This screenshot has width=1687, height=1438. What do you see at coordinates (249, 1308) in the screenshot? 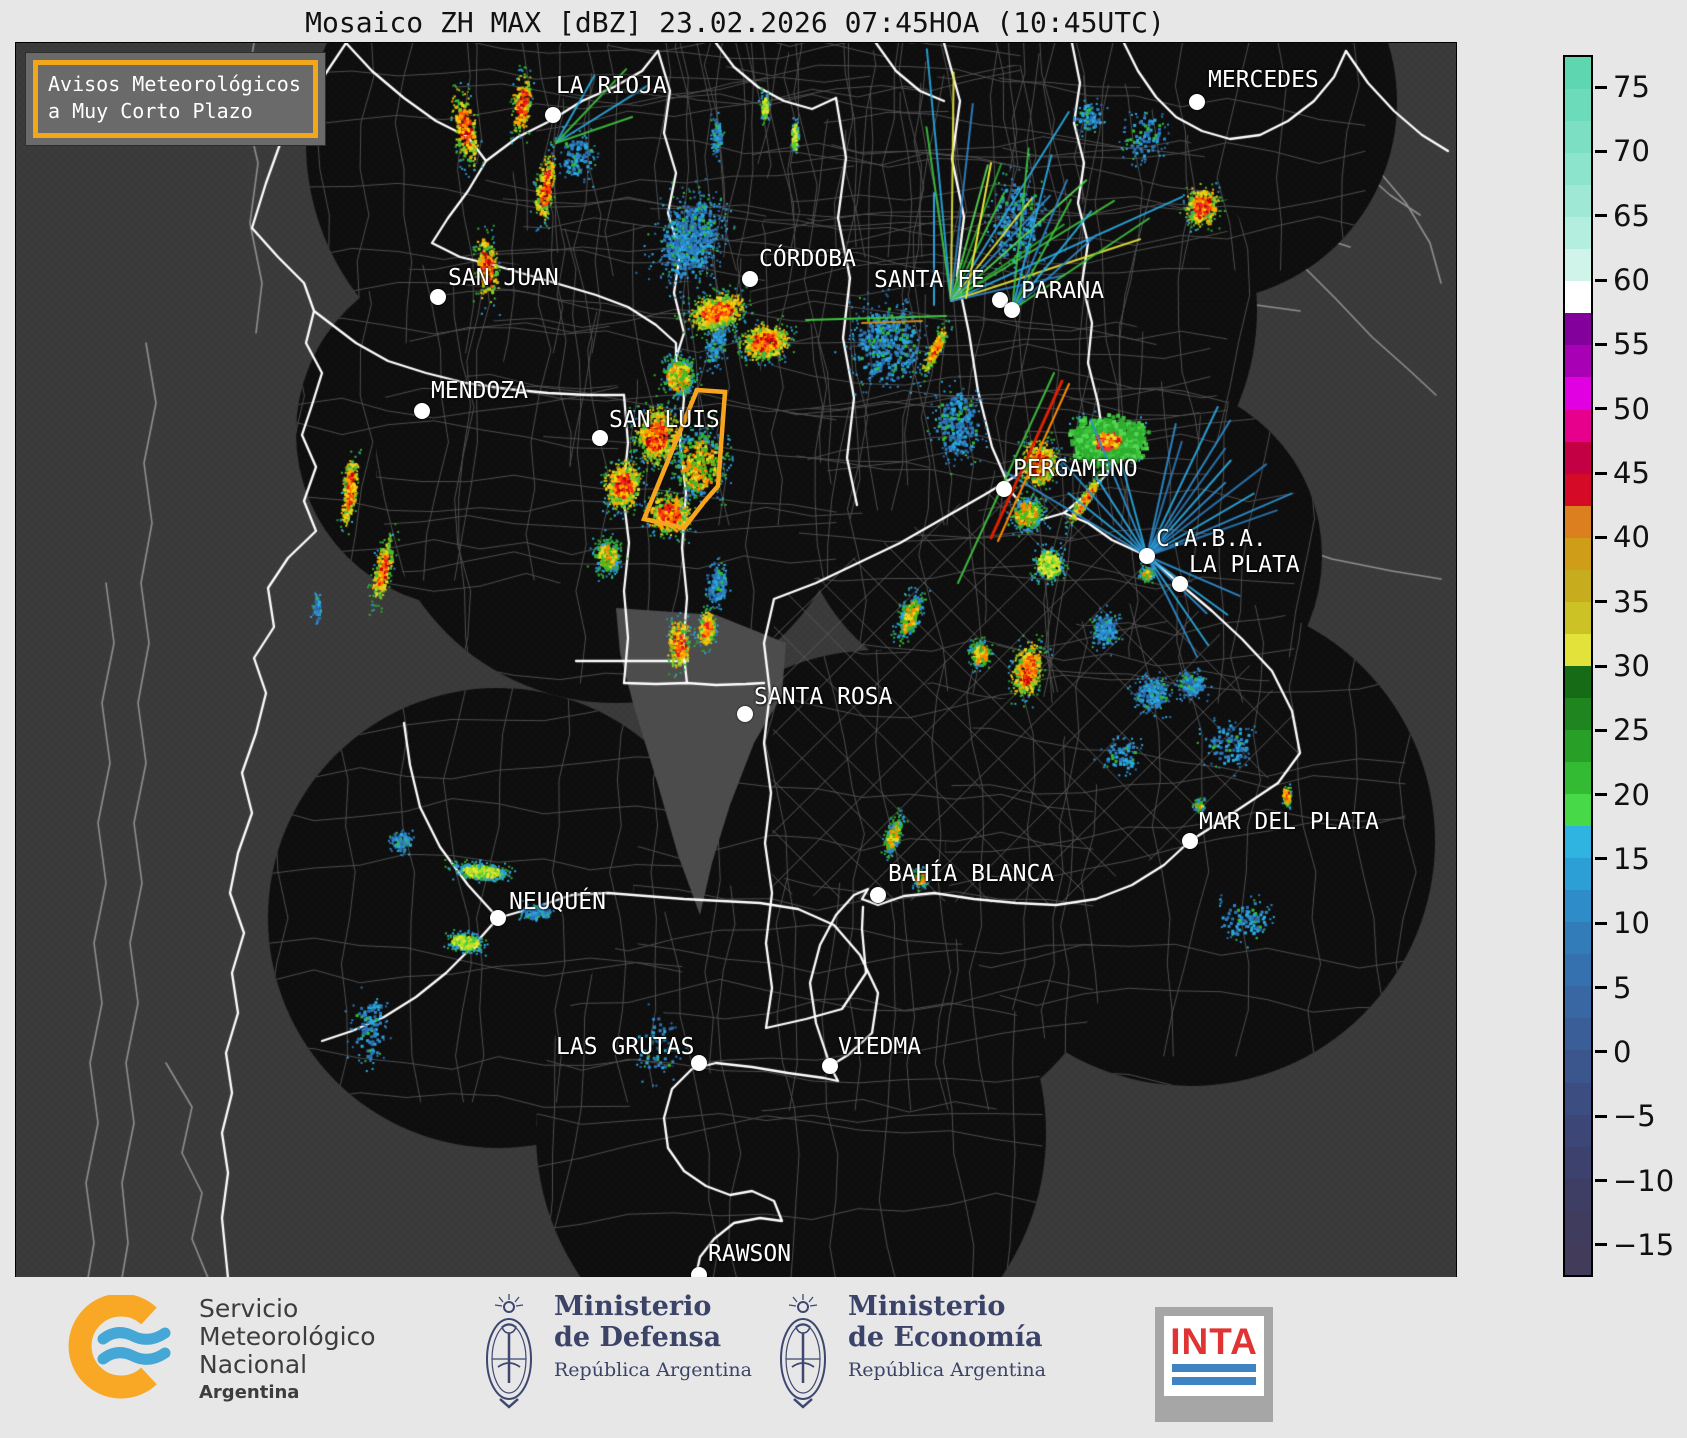
I see `smn-org-line: Servicio` at bounding box center [249, 1308].